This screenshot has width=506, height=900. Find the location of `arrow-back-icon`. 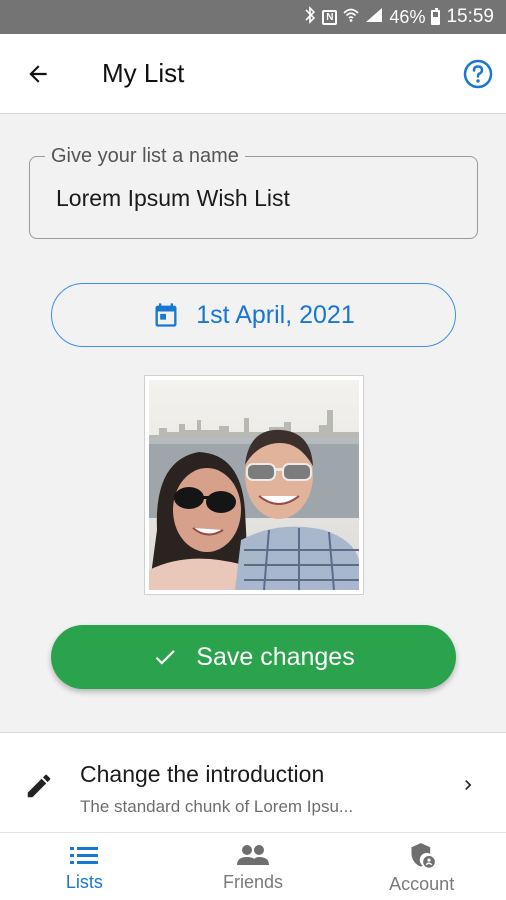

arrow-back-icon is located at coordinates (38, 74).